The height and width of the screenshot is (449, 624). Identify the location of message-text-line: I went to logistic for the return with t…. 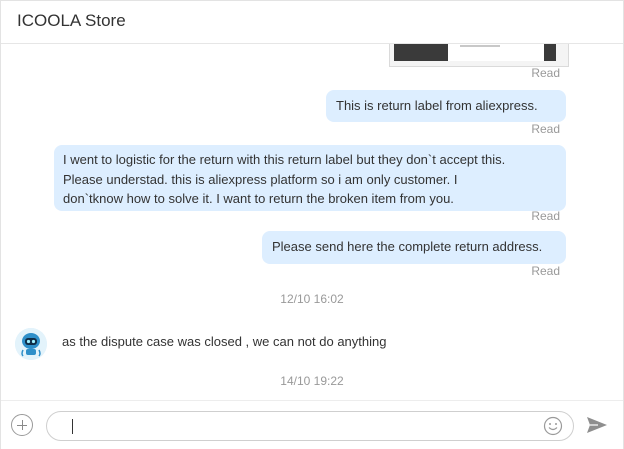
(284, 159).